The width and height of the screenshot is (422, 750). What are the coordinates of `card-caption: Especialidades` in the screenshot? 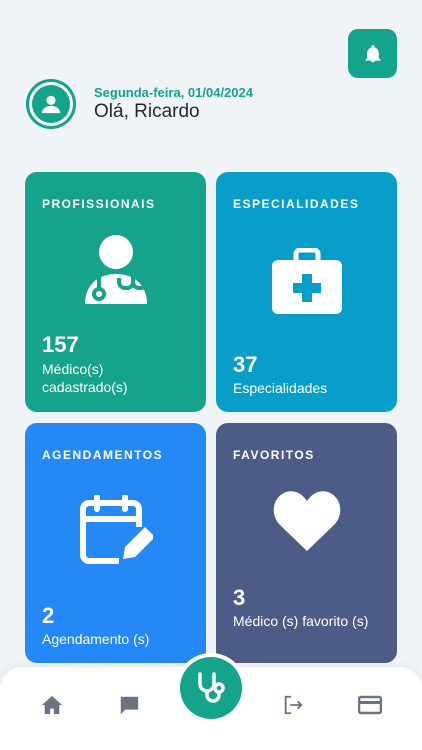 It's located at (280, 388).